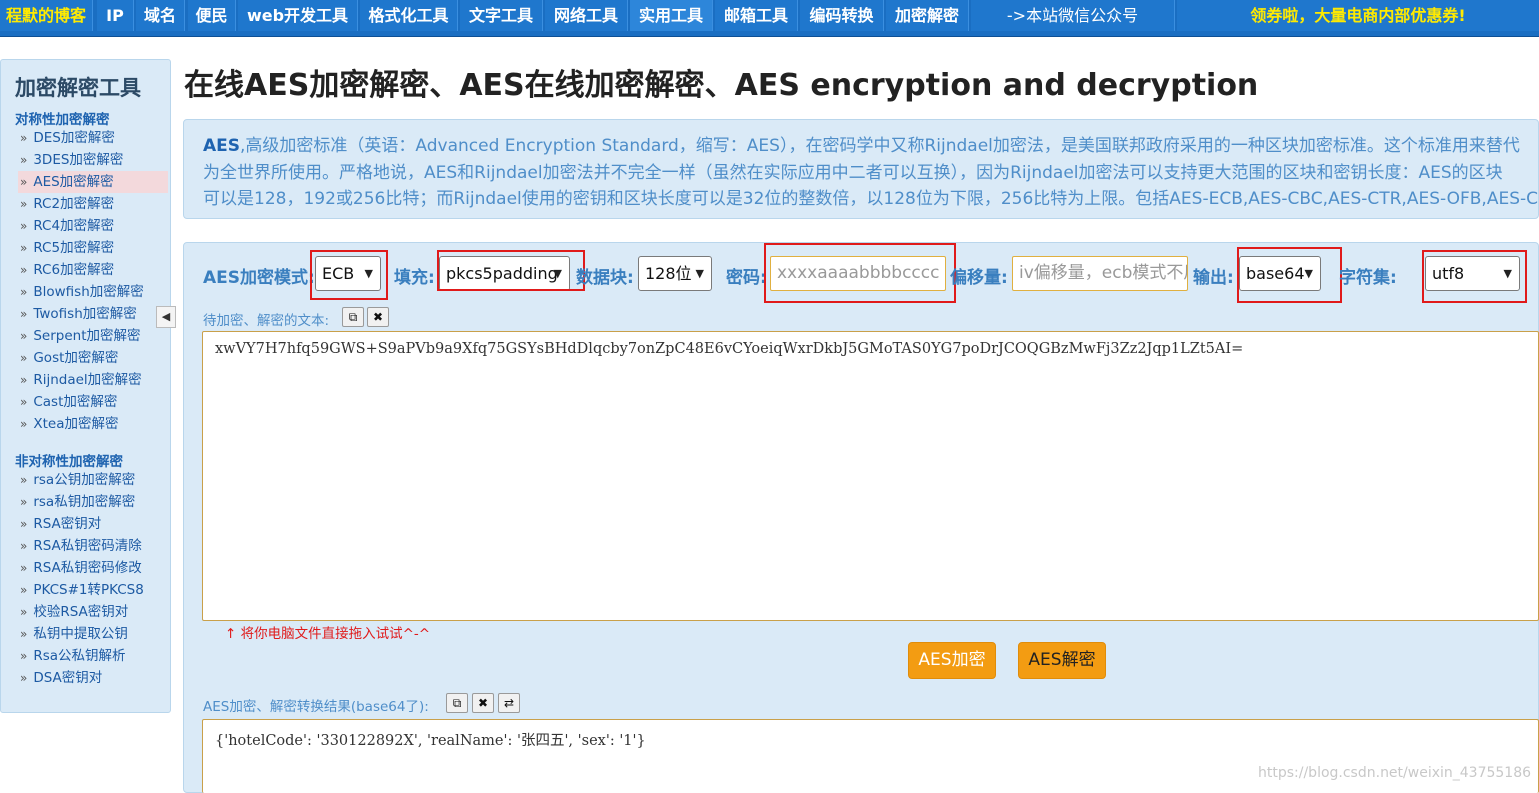 The height and width of the screenshot is (793, 1539). I want to click on sidebar-asymmetric-item: » Rsa公私钥解析, so click(93, 656).